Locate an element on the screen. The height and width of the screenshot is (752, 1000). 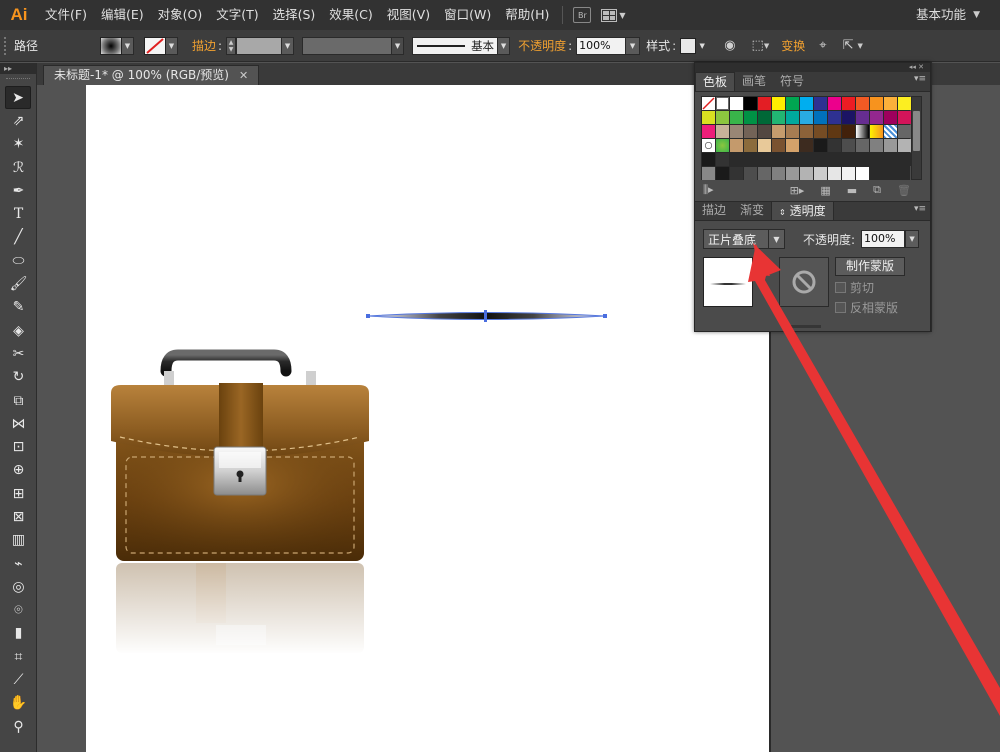
isolate-object-icon: ⌖ is located at coordinates (822, 45).